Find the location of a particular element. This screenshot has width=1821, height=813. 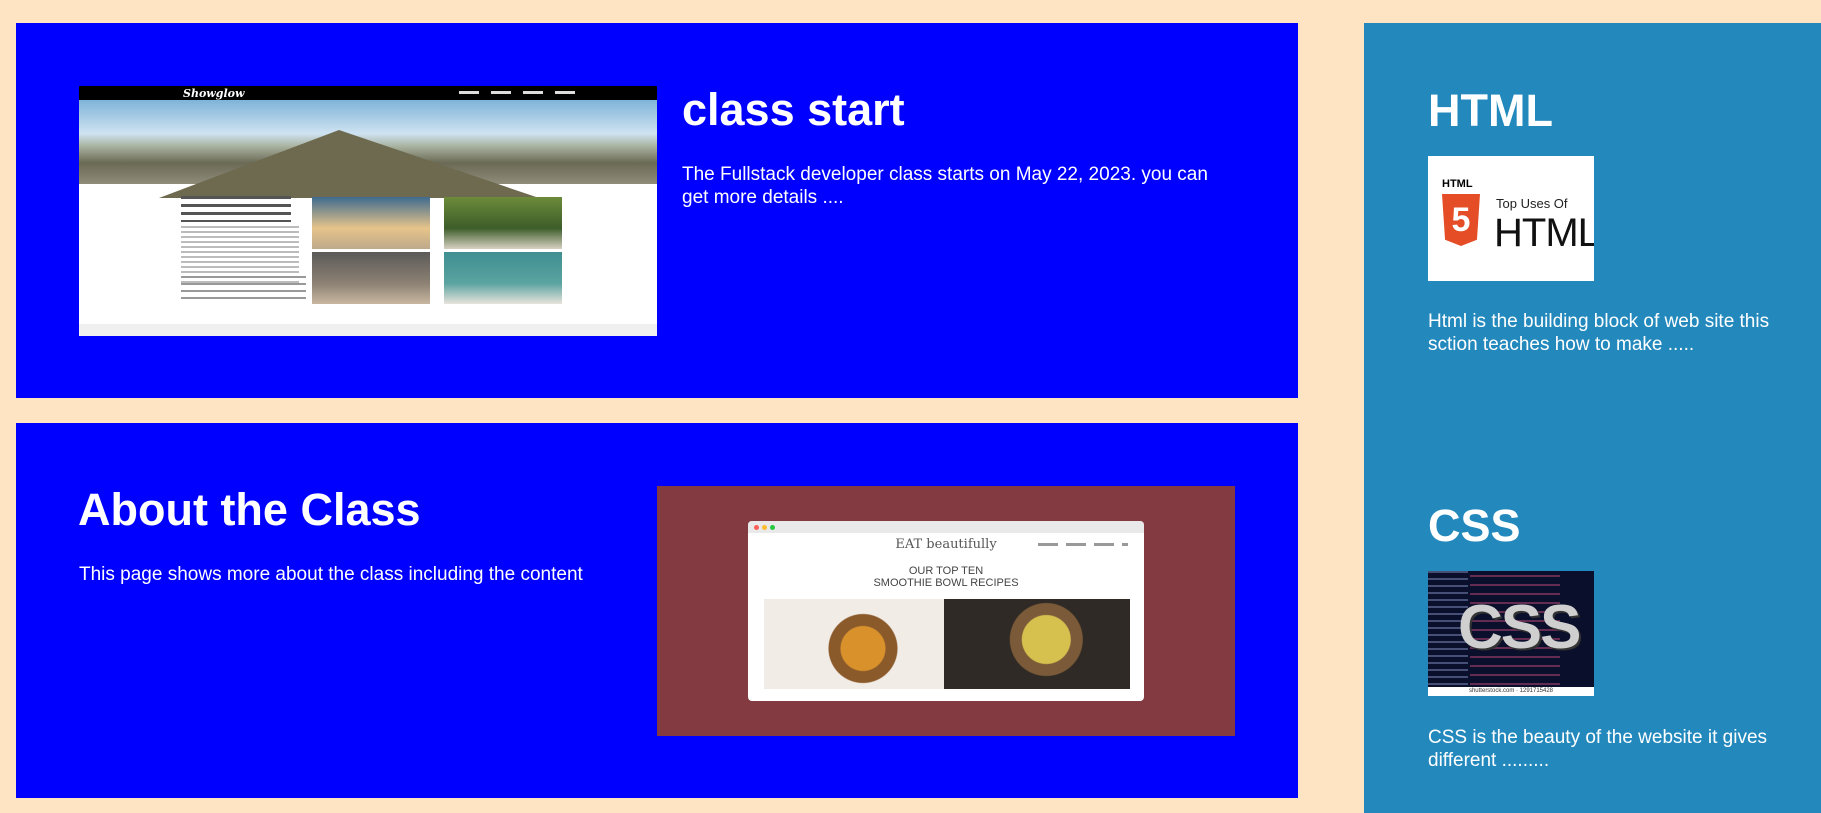

html-top-uses: Top Uses Of is located at coordinates (1532, 203).